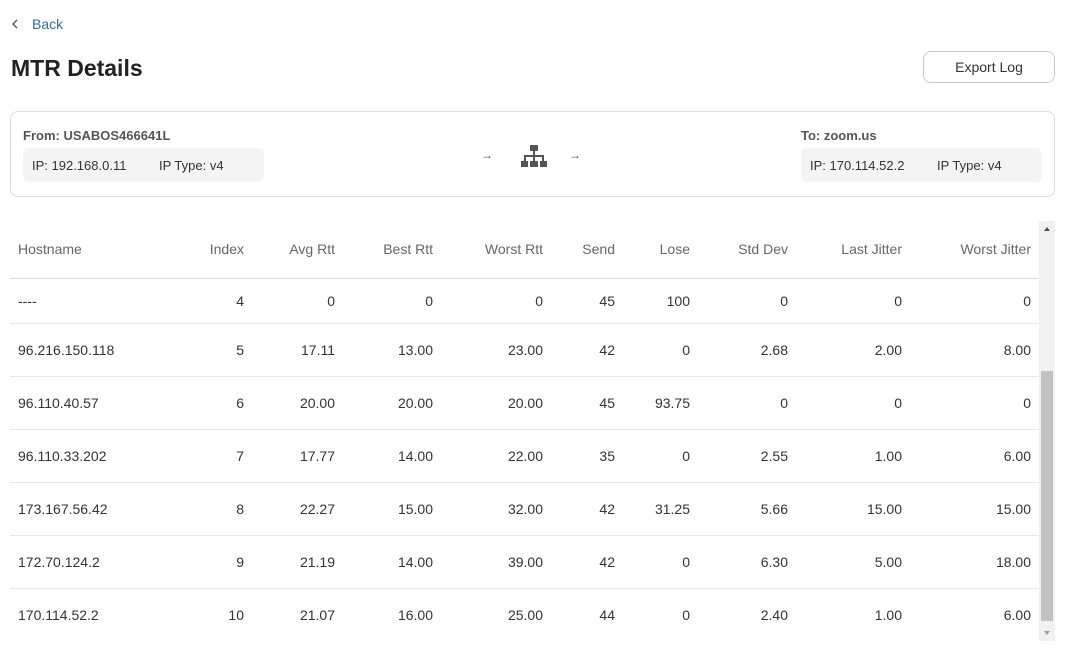 This screenshot has height=662, width=1070. What do you see at coordinates (660, 301) in the screenshot?
I see `cell-lose: 100` at bounding box center [660, 301].